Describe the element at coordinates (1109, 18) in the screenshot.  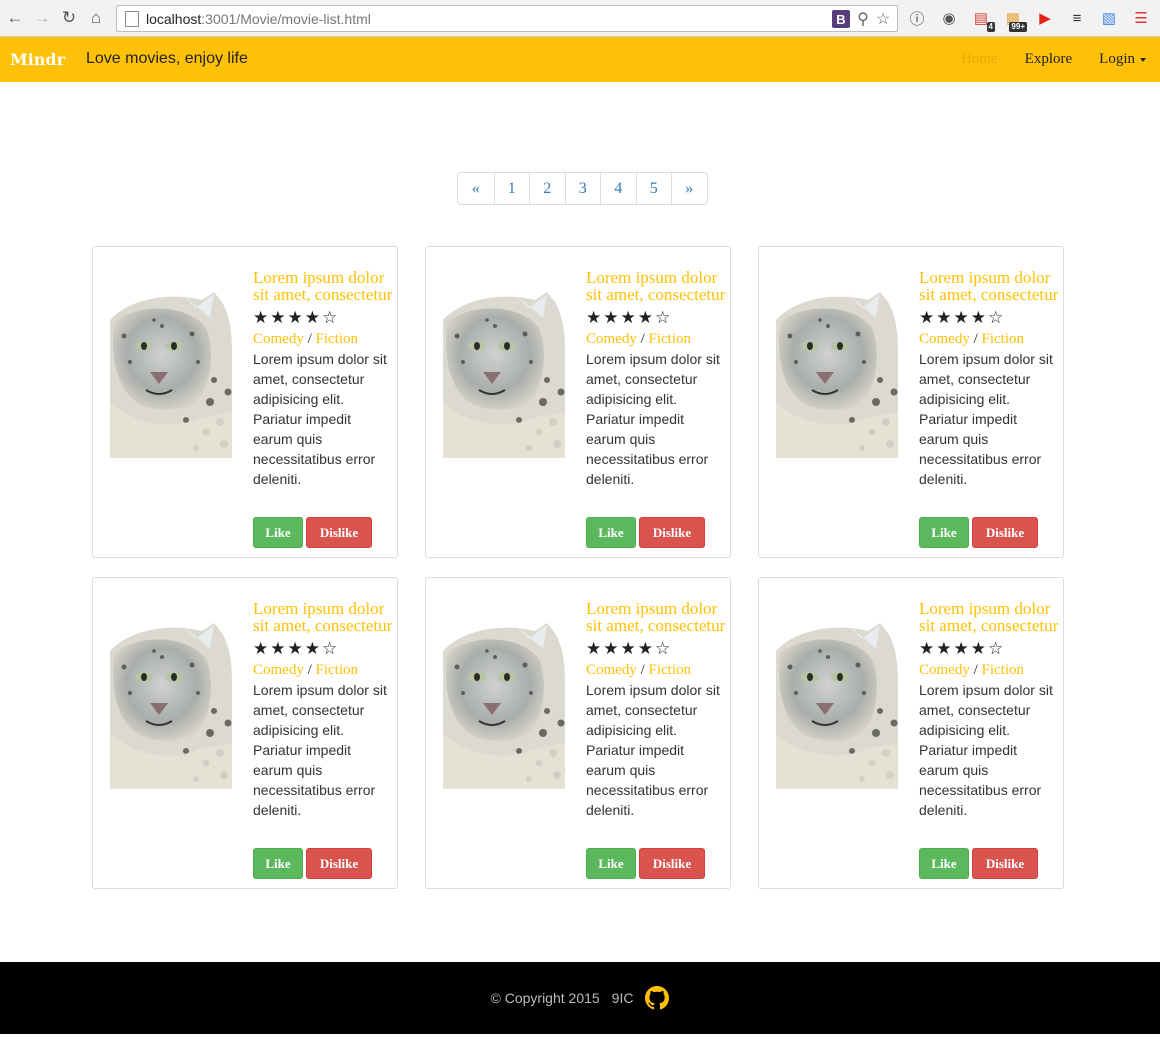
I see `translate-extension-icon: ▧` at that location.